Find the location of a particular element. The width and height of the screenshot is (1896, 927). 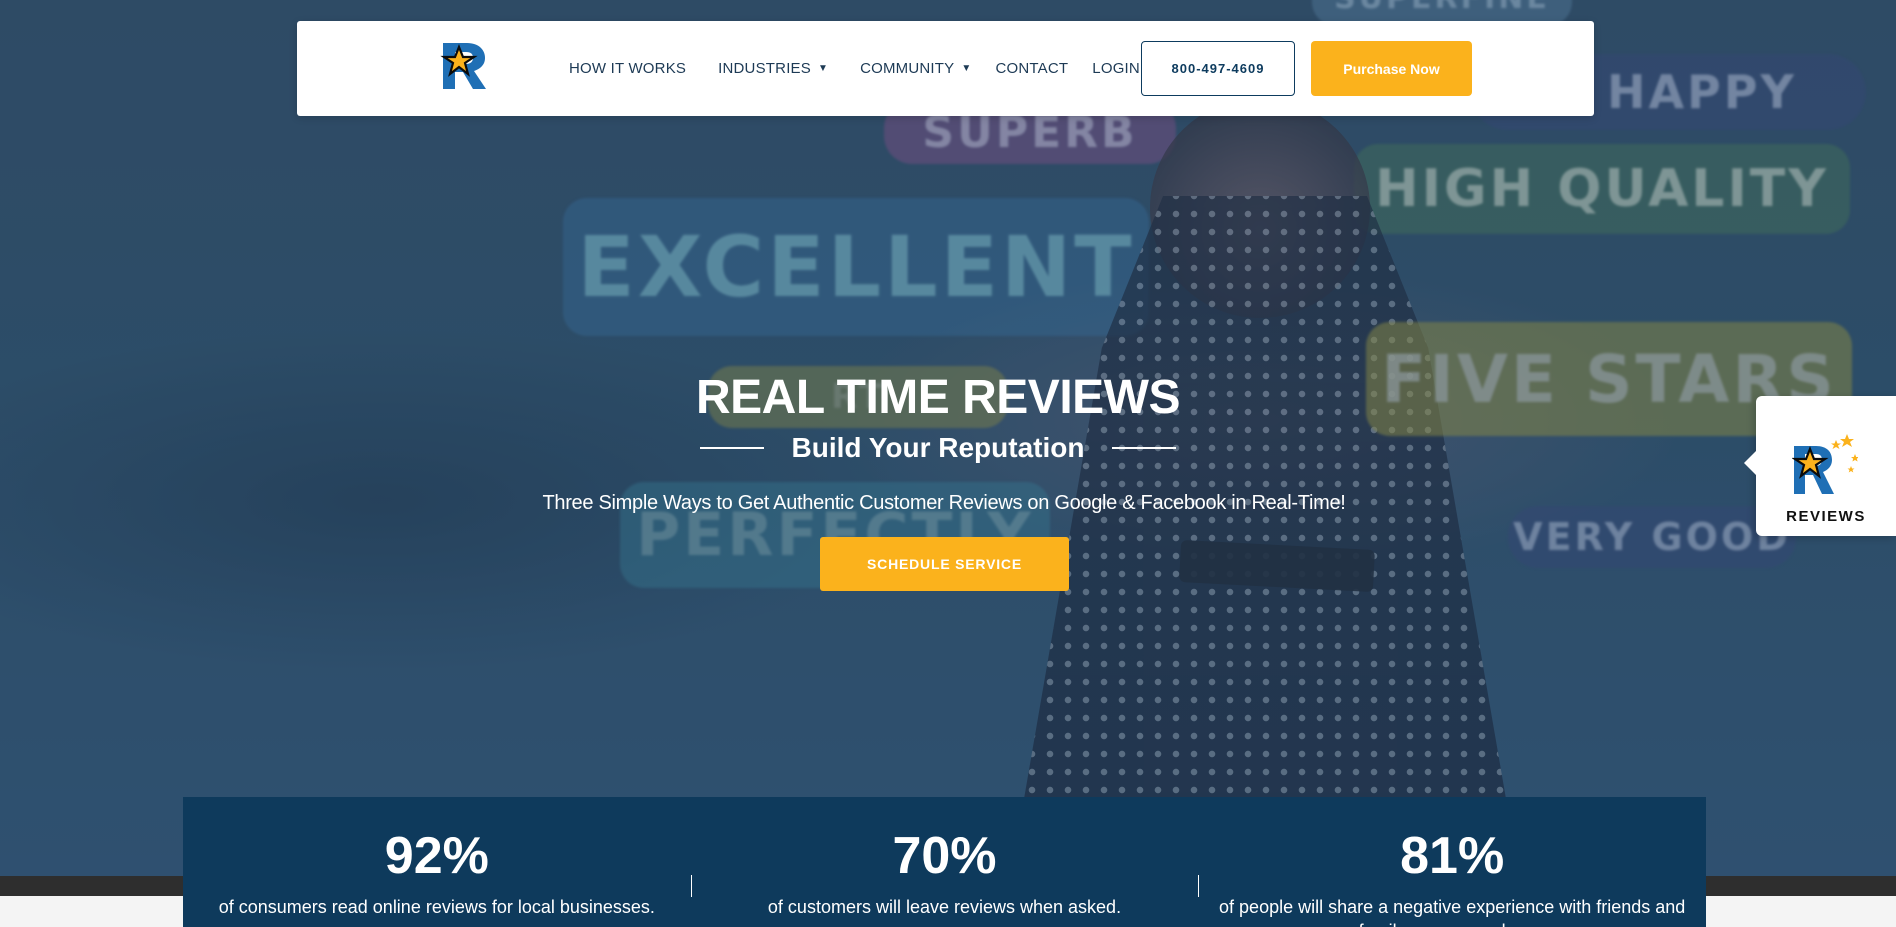

nav-label: CONTACT is located at coordinates (1032, 68).